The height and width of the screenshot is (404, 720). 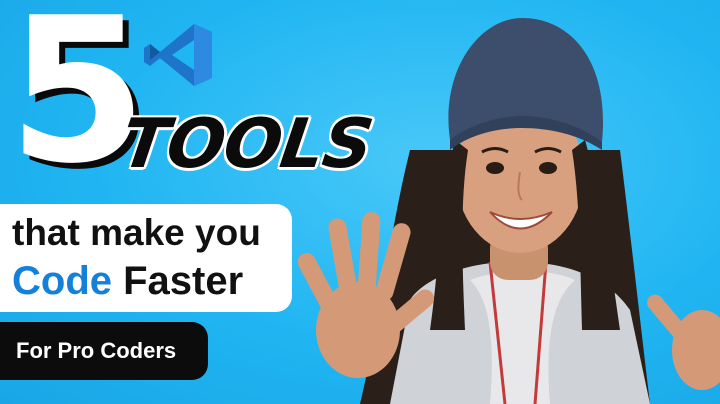 I want to click on tagline-faster-word: Faster, so click(x=183, y=281).